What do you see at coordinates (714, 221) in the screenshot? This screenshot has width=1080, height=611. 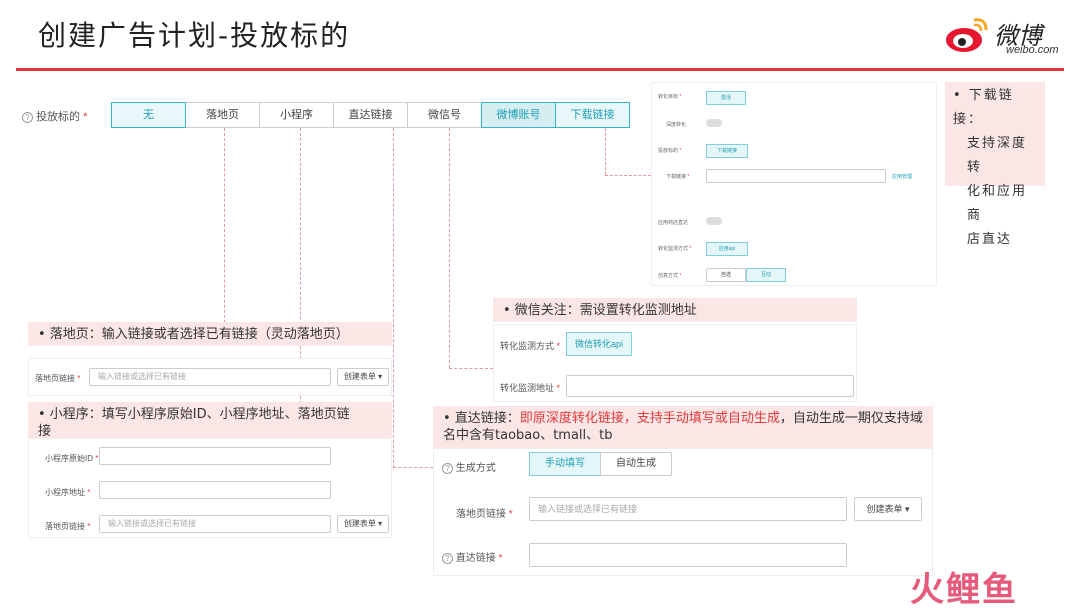 I see `dl-store-toggle` at bounding box center [714, 221].